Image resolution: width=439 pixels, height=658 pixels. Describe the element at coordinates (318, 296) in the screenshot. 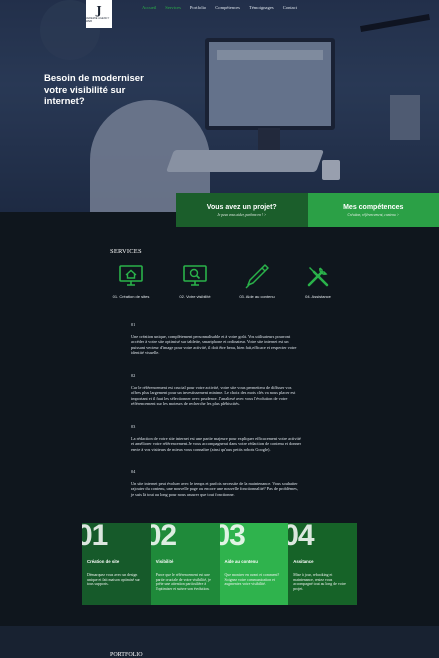

I see `service-label: 04. Assistance` at that location.